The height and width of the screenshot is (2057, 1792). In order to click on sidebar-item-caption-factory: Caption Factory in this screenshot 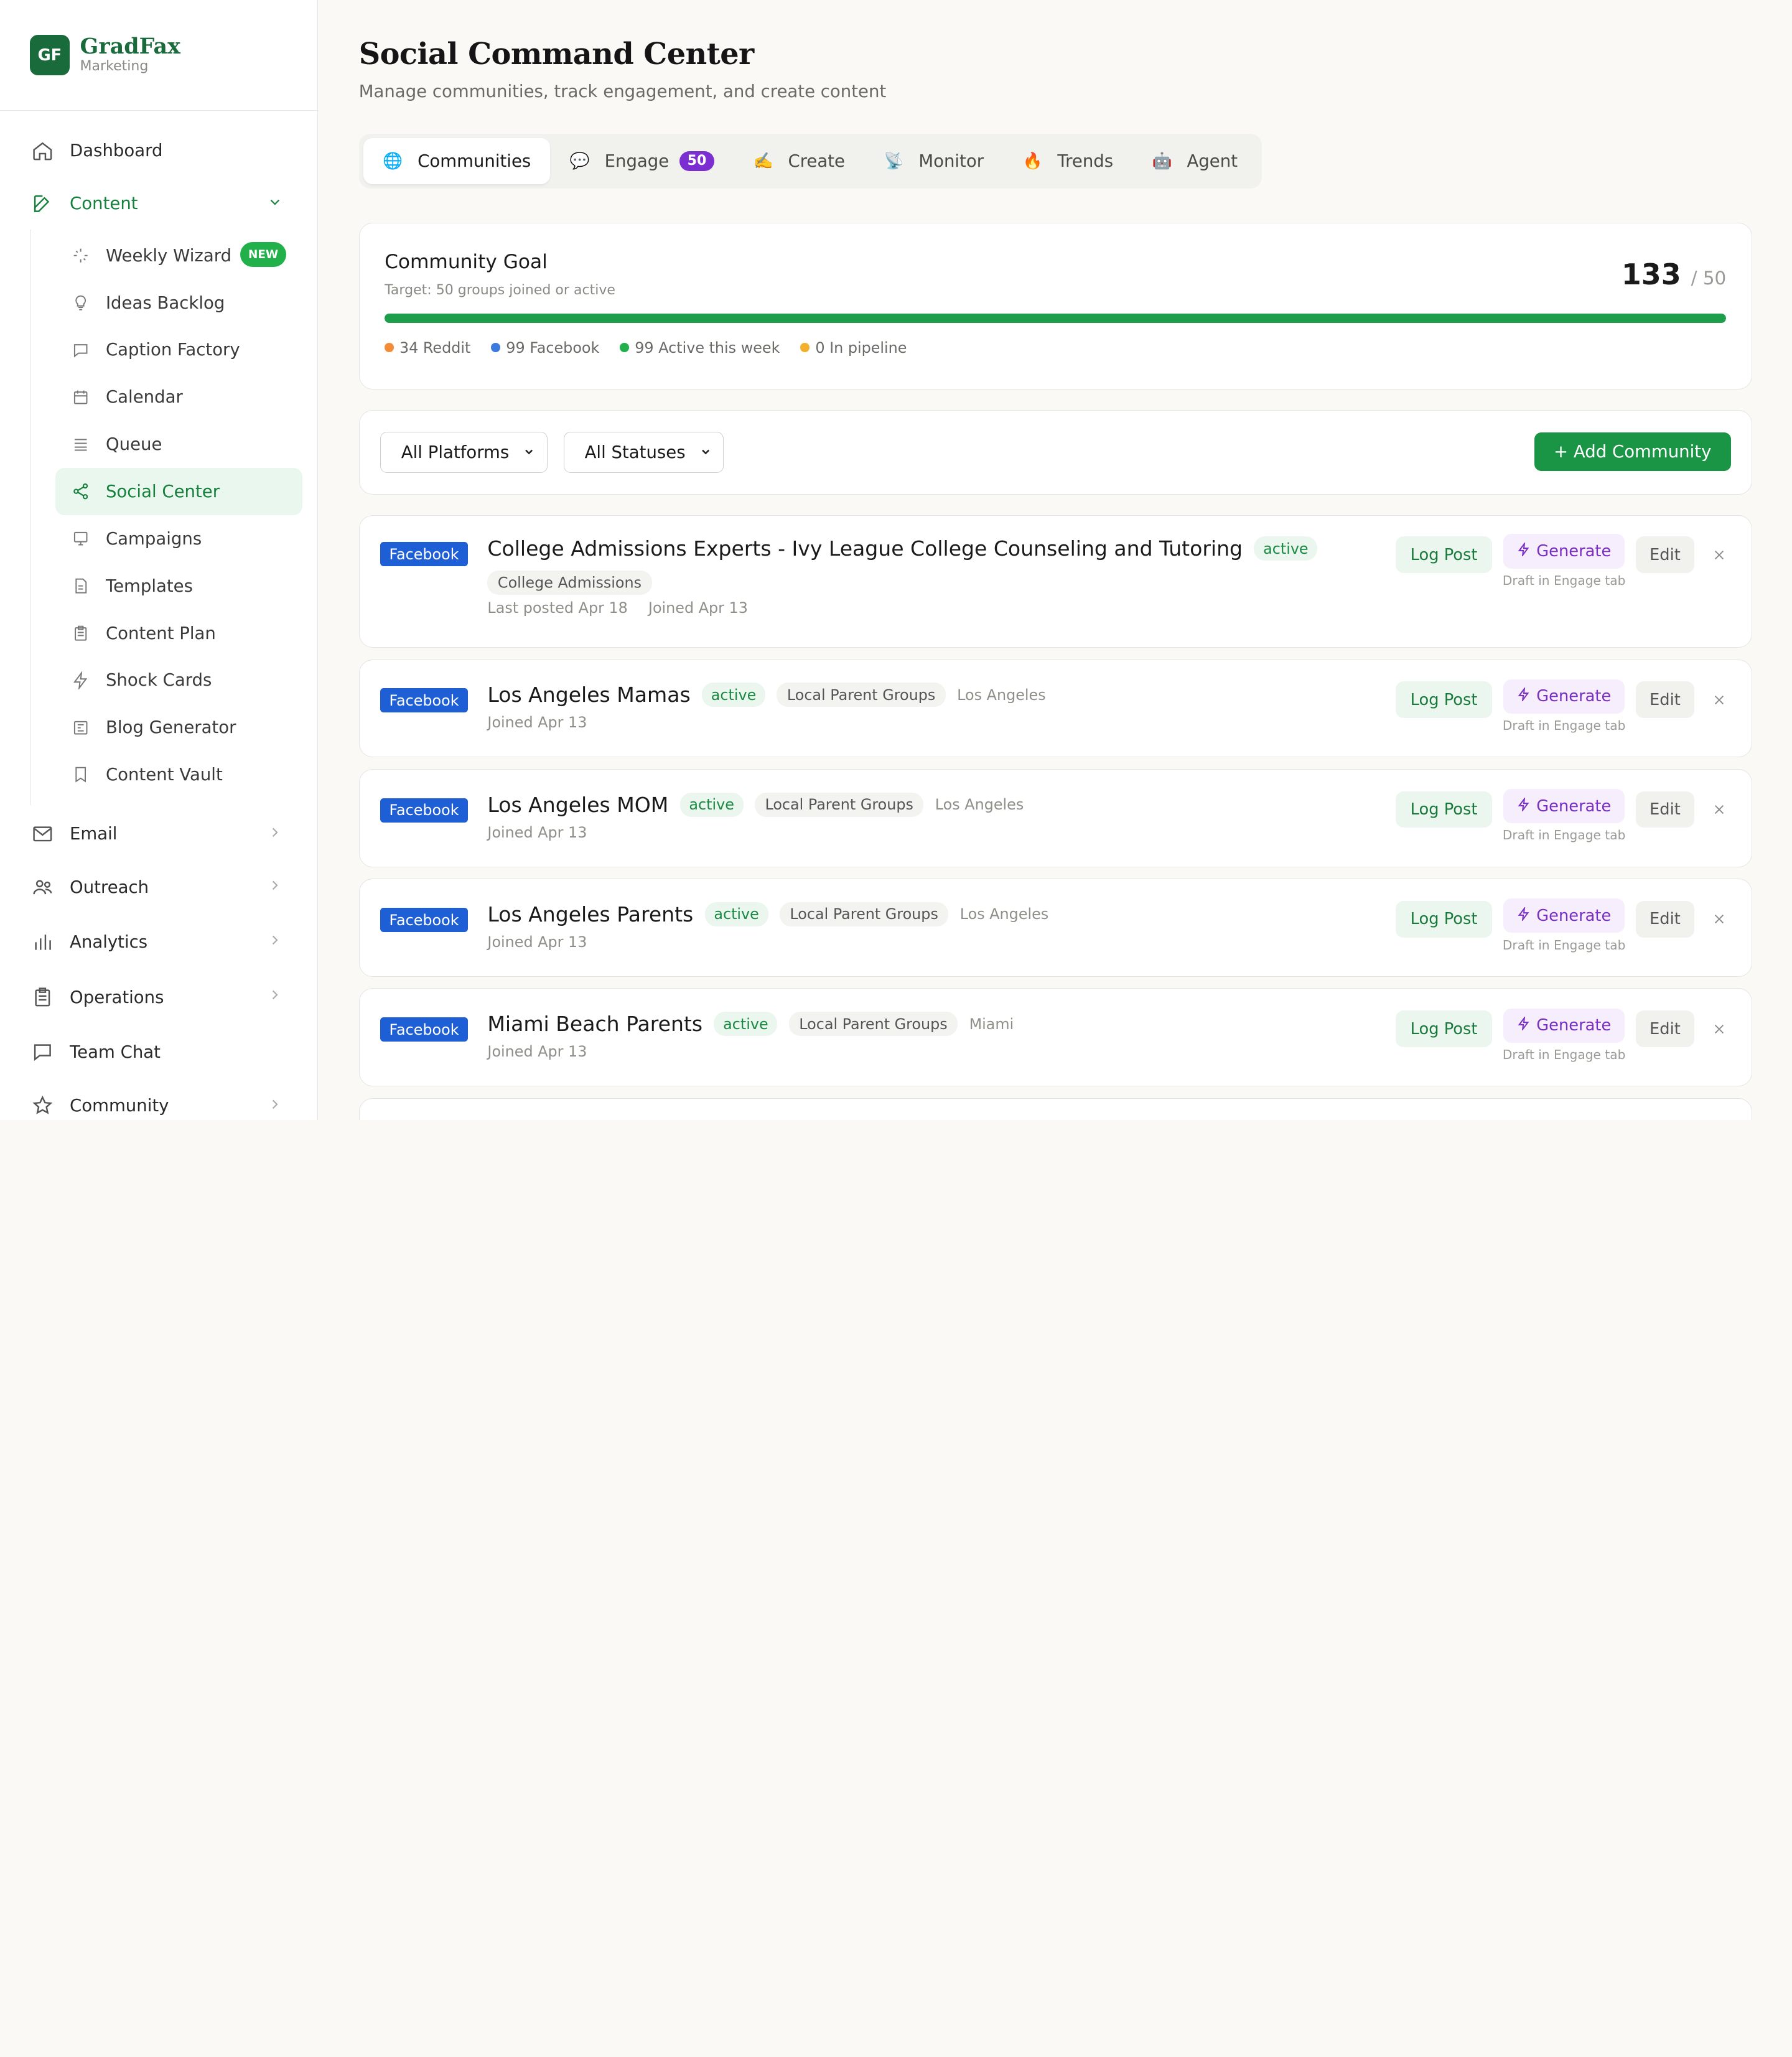, I will do `click(178, 350)`.